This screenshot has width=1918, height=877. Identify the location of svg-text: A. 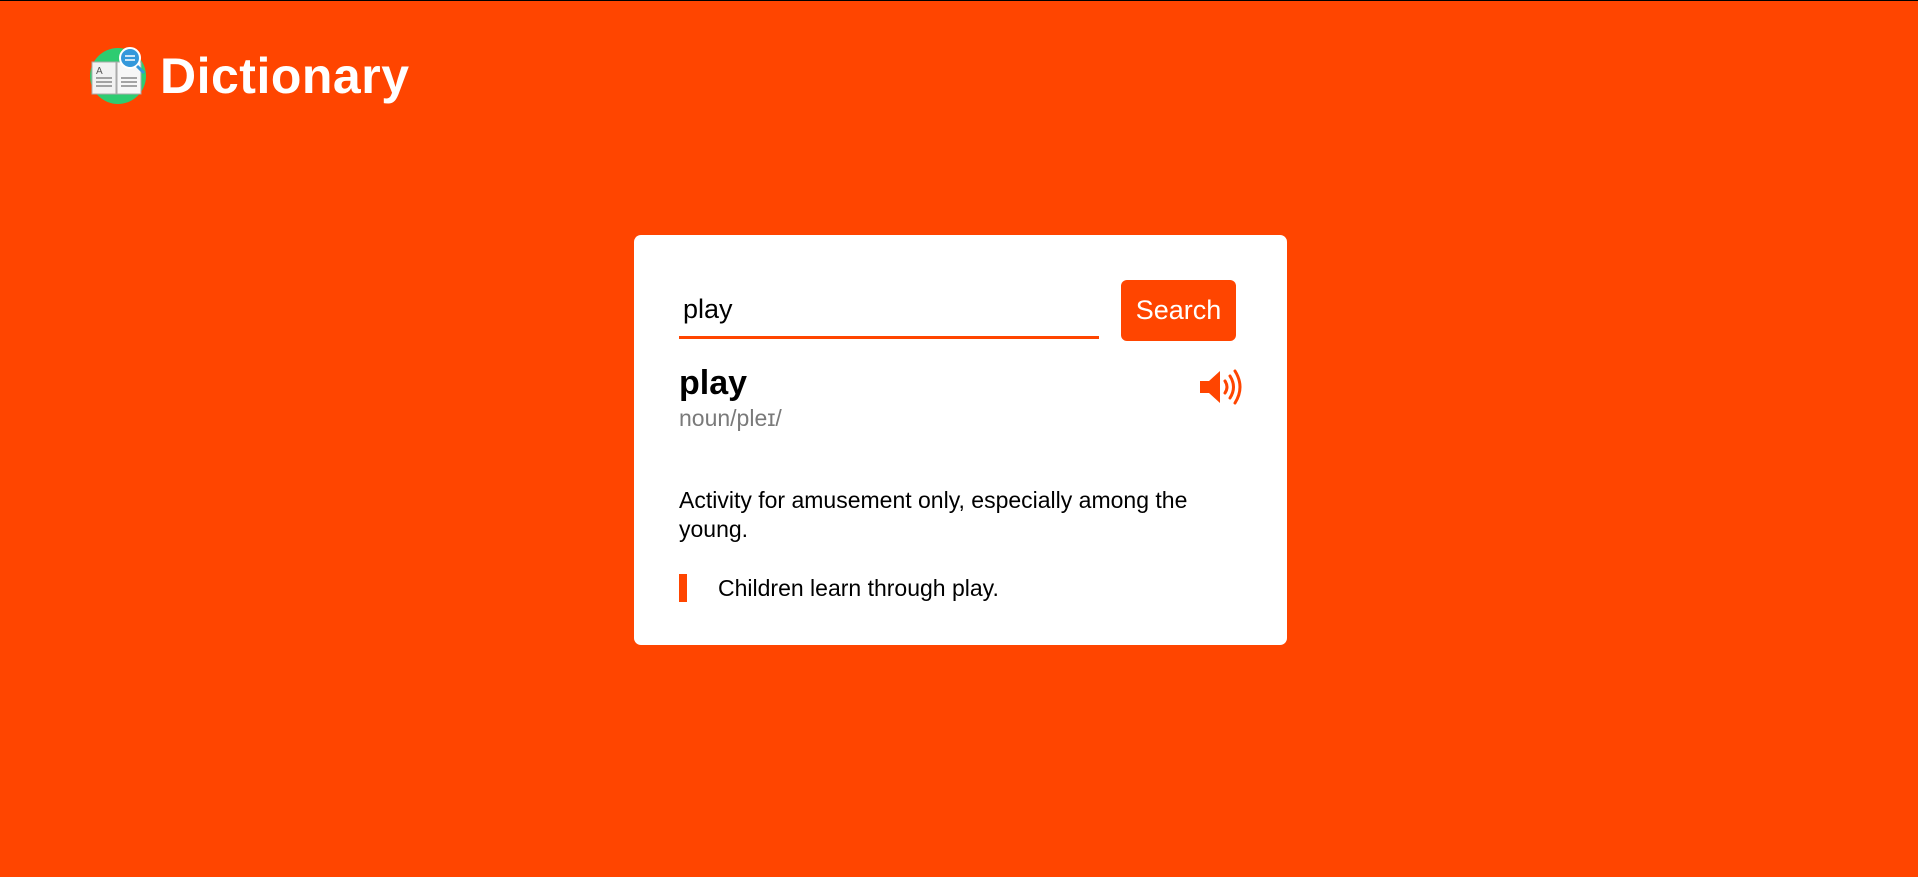
(99, 71).